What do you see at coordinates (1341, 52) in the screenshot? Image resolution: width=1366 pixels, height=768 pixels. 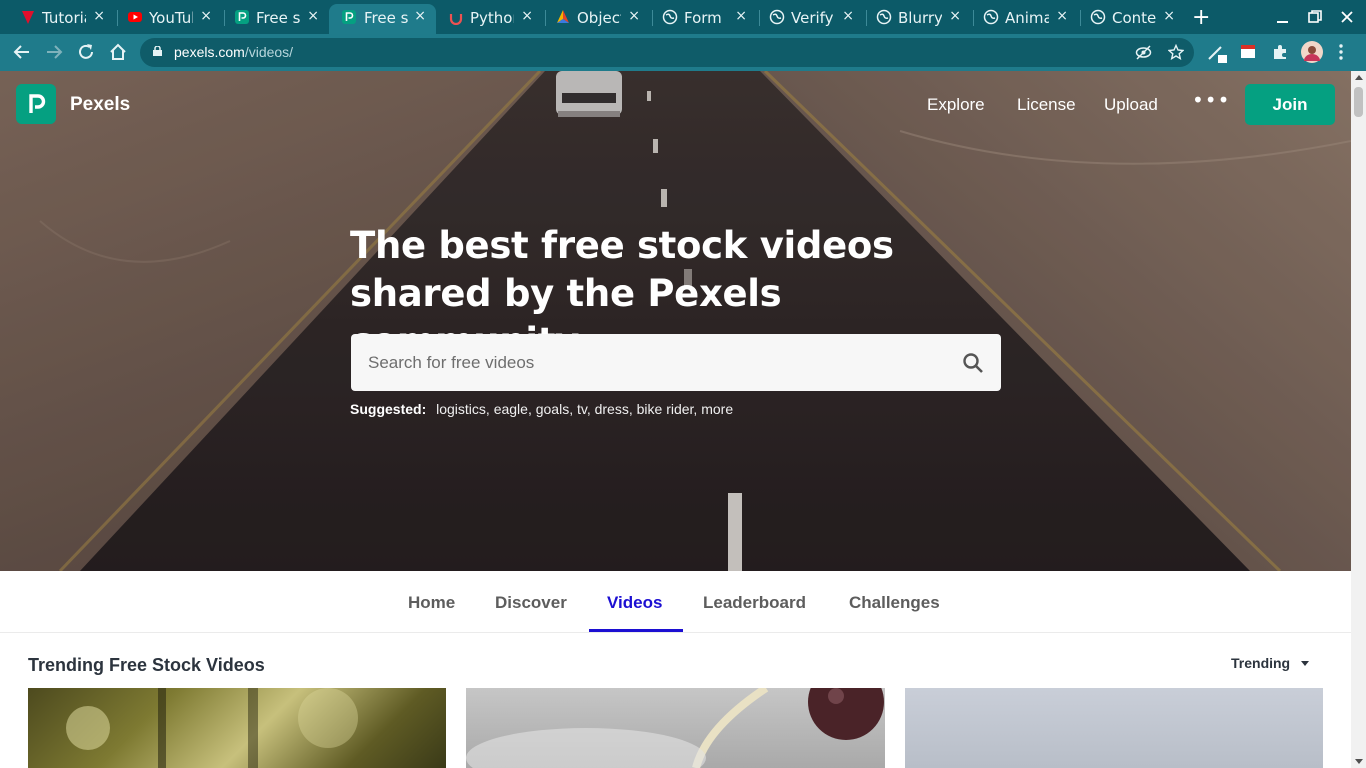 I see `browser-menu-icon` at bounding box center [1341, 52].